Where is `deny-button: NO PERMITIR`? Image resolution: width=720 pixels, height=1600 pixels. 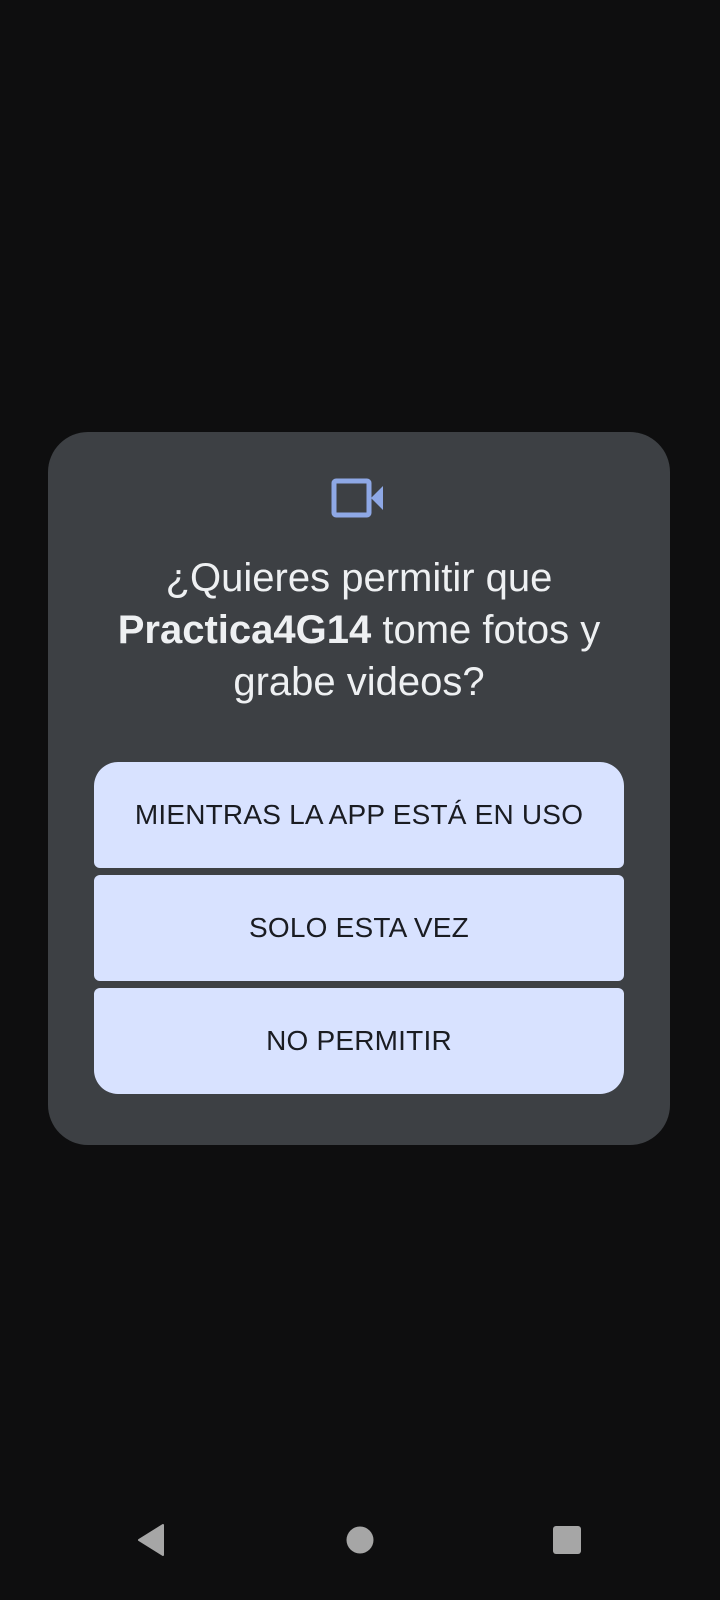
deny-button: NO PERMITIR is located at coordinates (359, 1041).